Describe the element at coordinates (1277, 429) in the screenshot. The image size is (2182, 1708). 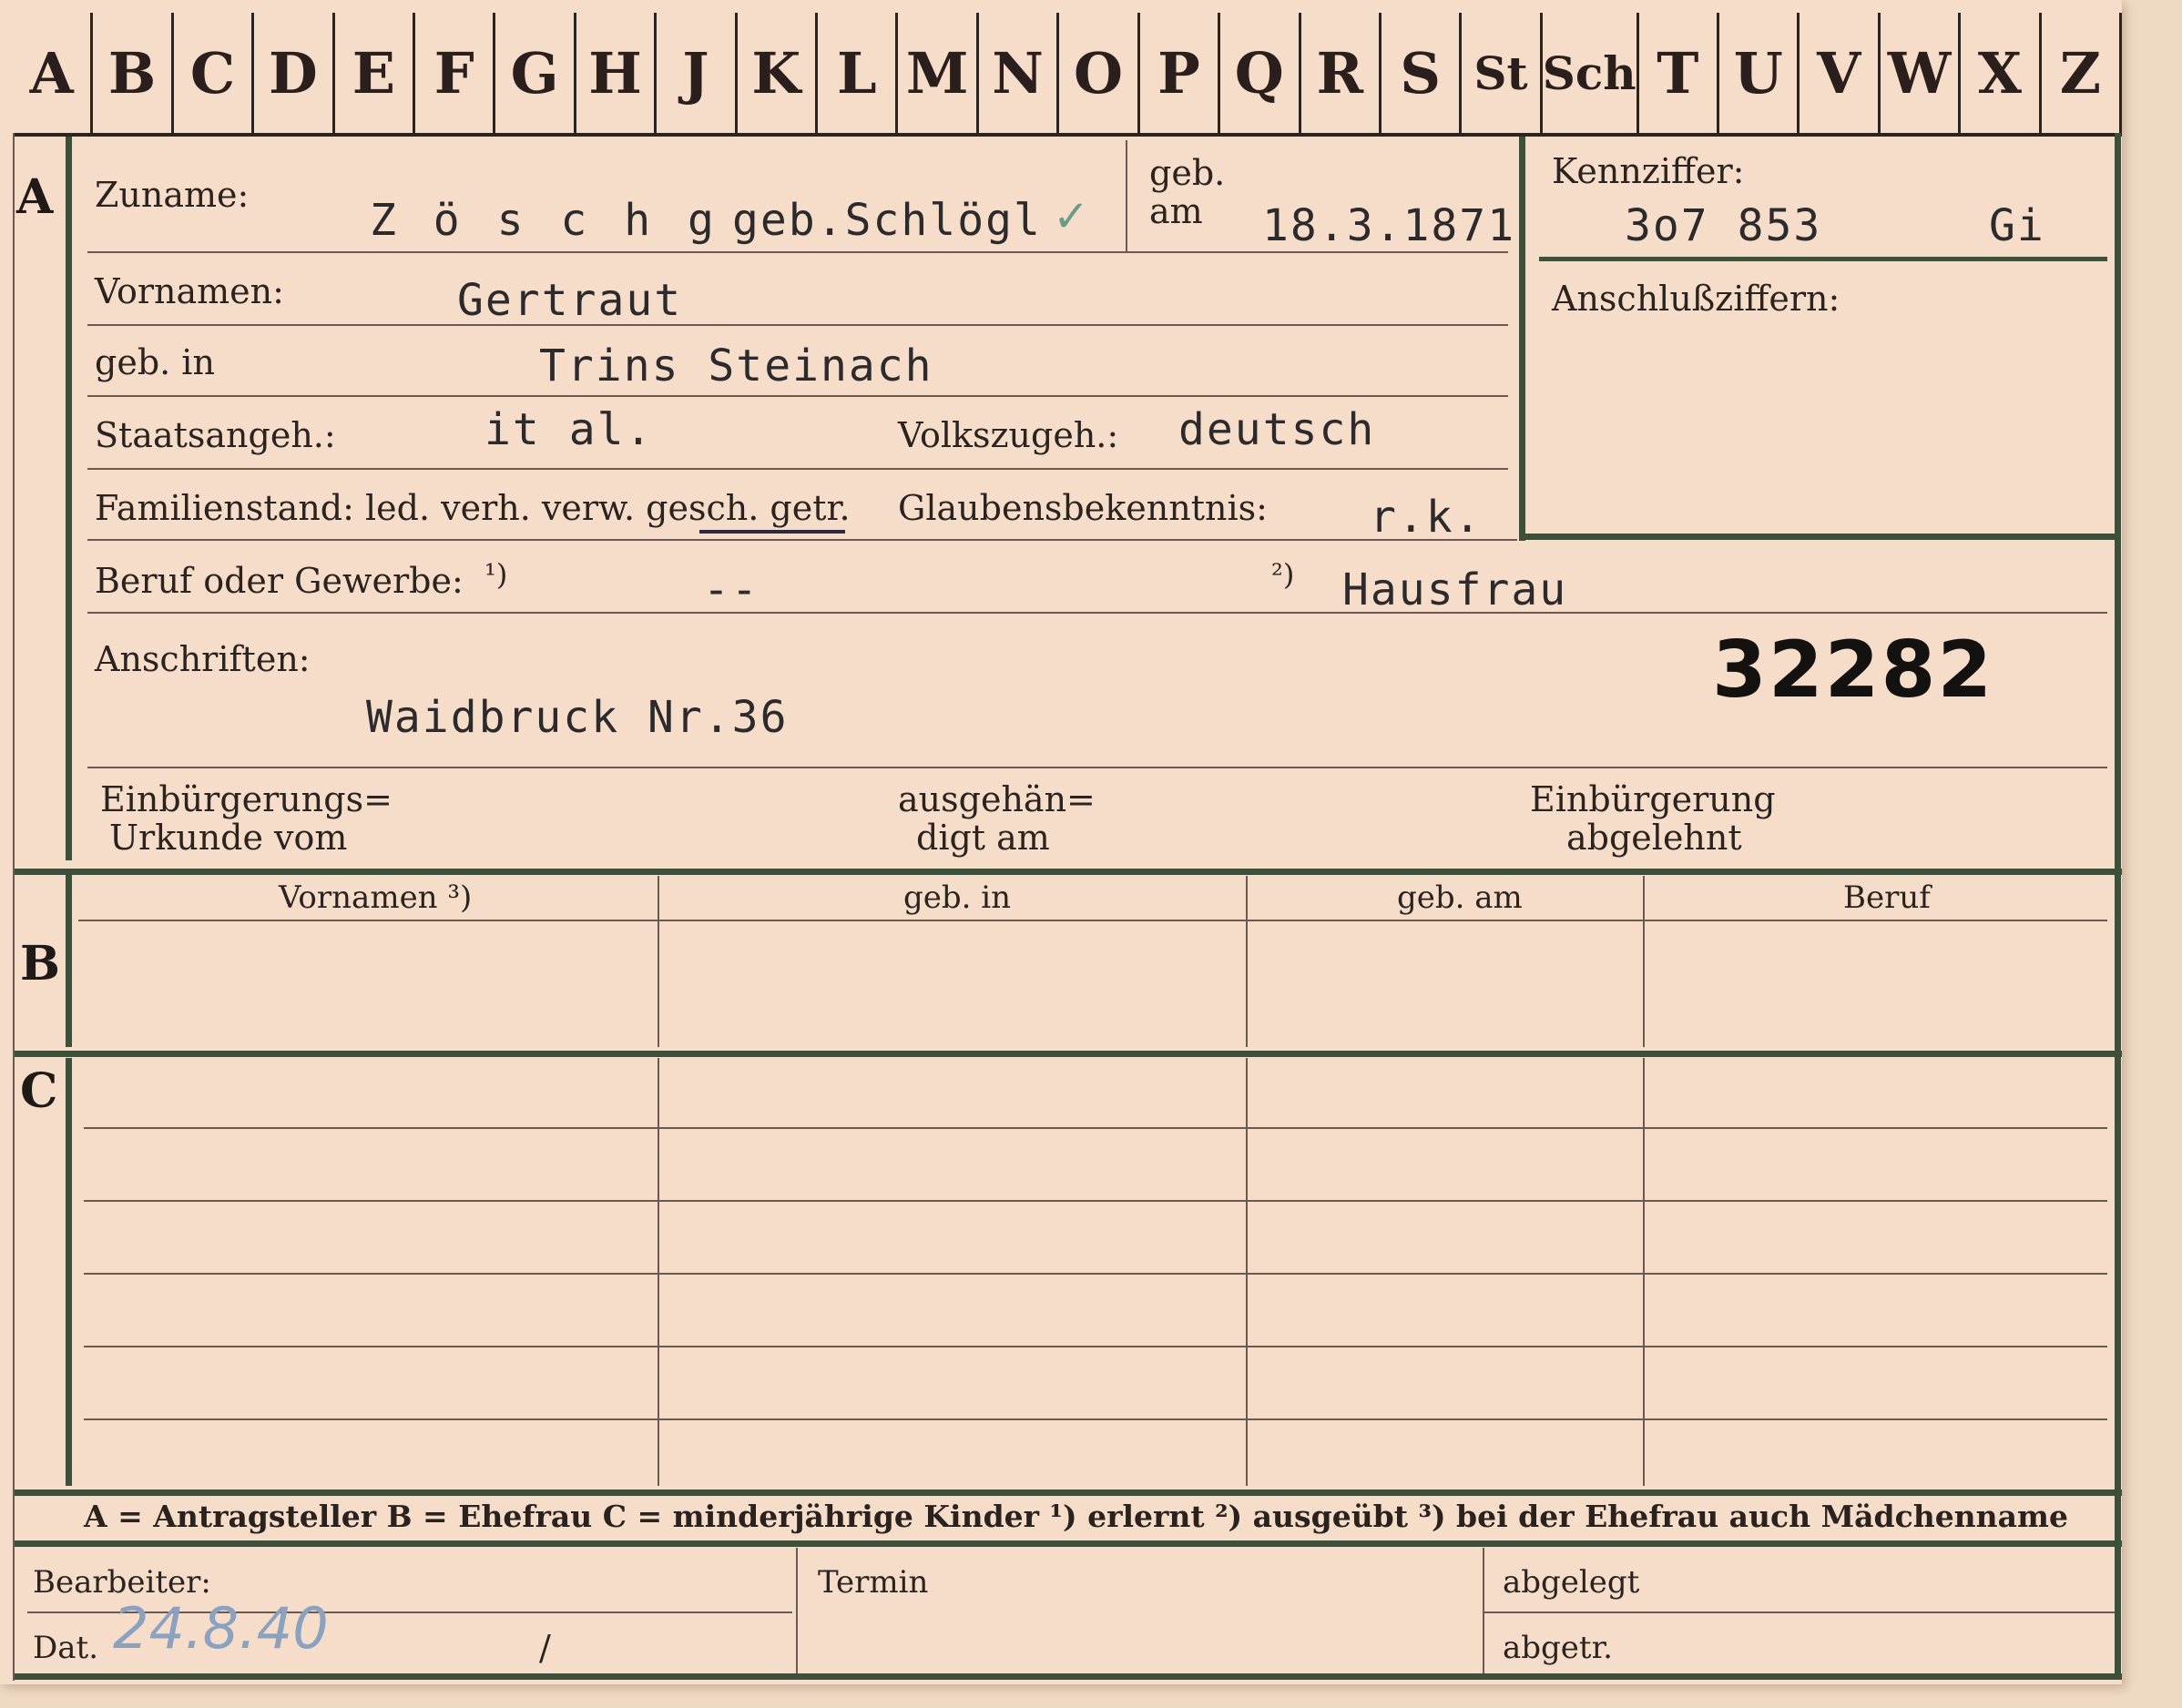
I see `volkszugeh-value: deutsch` at that location.